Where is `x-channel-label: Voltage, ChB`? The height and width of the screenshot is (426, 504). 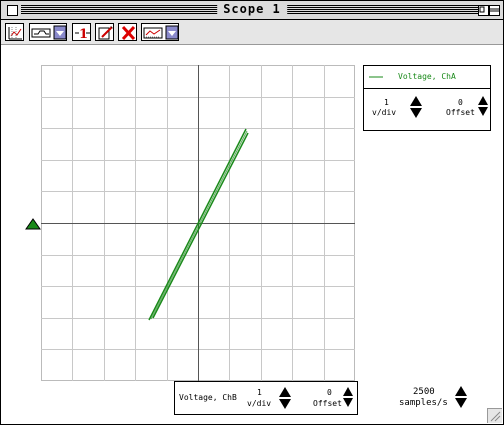 x-channel-label: Voltage, ChB is located at coordinates (208, 397).